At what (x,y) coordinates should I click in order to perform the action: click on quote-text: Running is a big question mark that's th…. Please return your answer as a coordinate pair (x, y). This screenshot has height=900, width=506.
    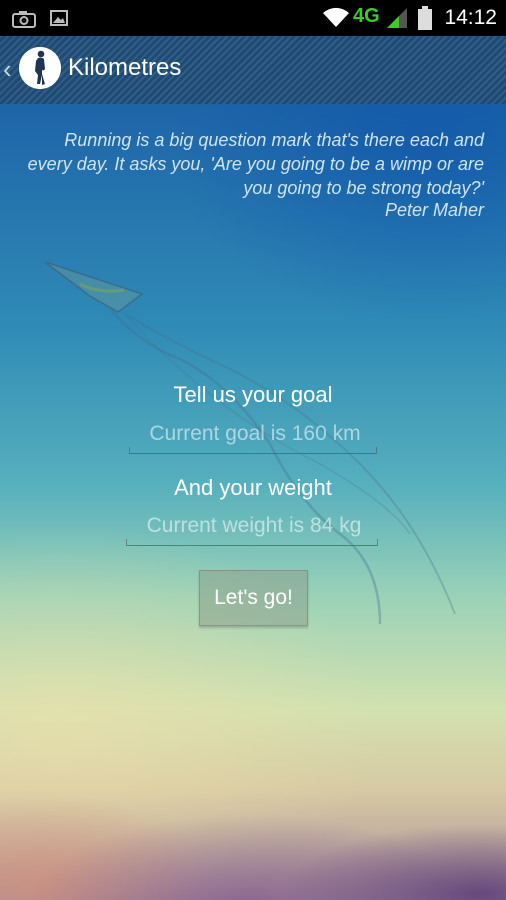
    Looking at the image, I should click on (255, 164).